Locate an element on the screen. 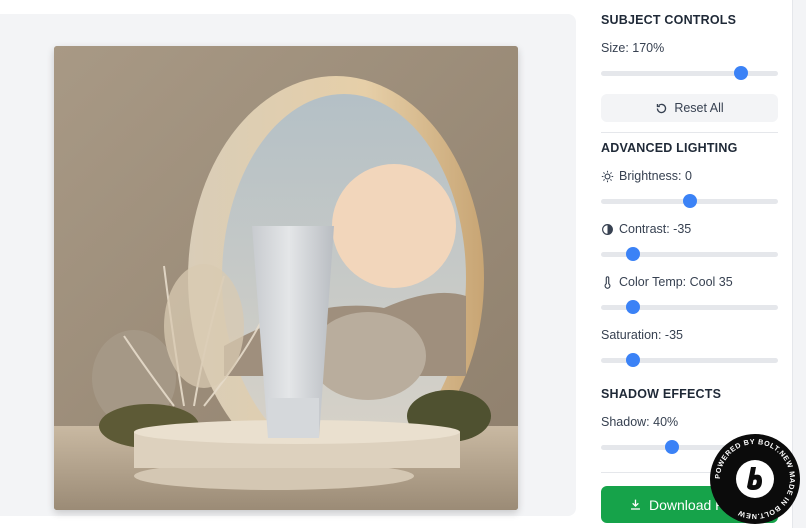  contrast-icon is located at coordinates (607, 229).